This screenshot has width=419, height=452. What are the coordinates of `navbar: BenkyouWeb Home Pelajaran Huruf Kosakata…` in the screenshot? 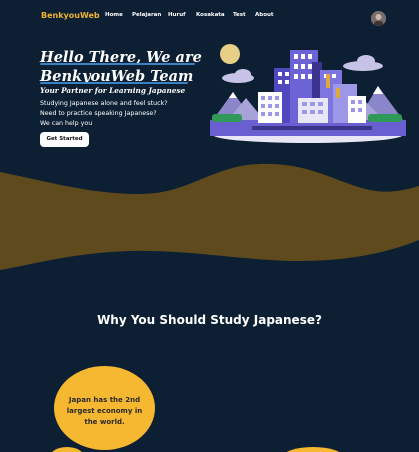 It's located at (209, 17).